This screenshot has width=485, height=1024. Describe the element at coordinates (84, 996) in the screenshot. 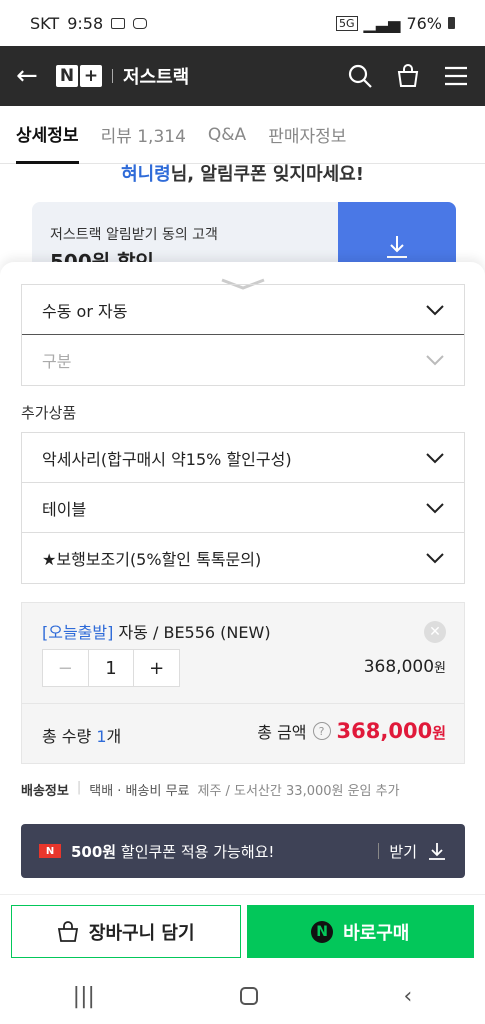

I see `recent-apps-icon: |||` at that location.